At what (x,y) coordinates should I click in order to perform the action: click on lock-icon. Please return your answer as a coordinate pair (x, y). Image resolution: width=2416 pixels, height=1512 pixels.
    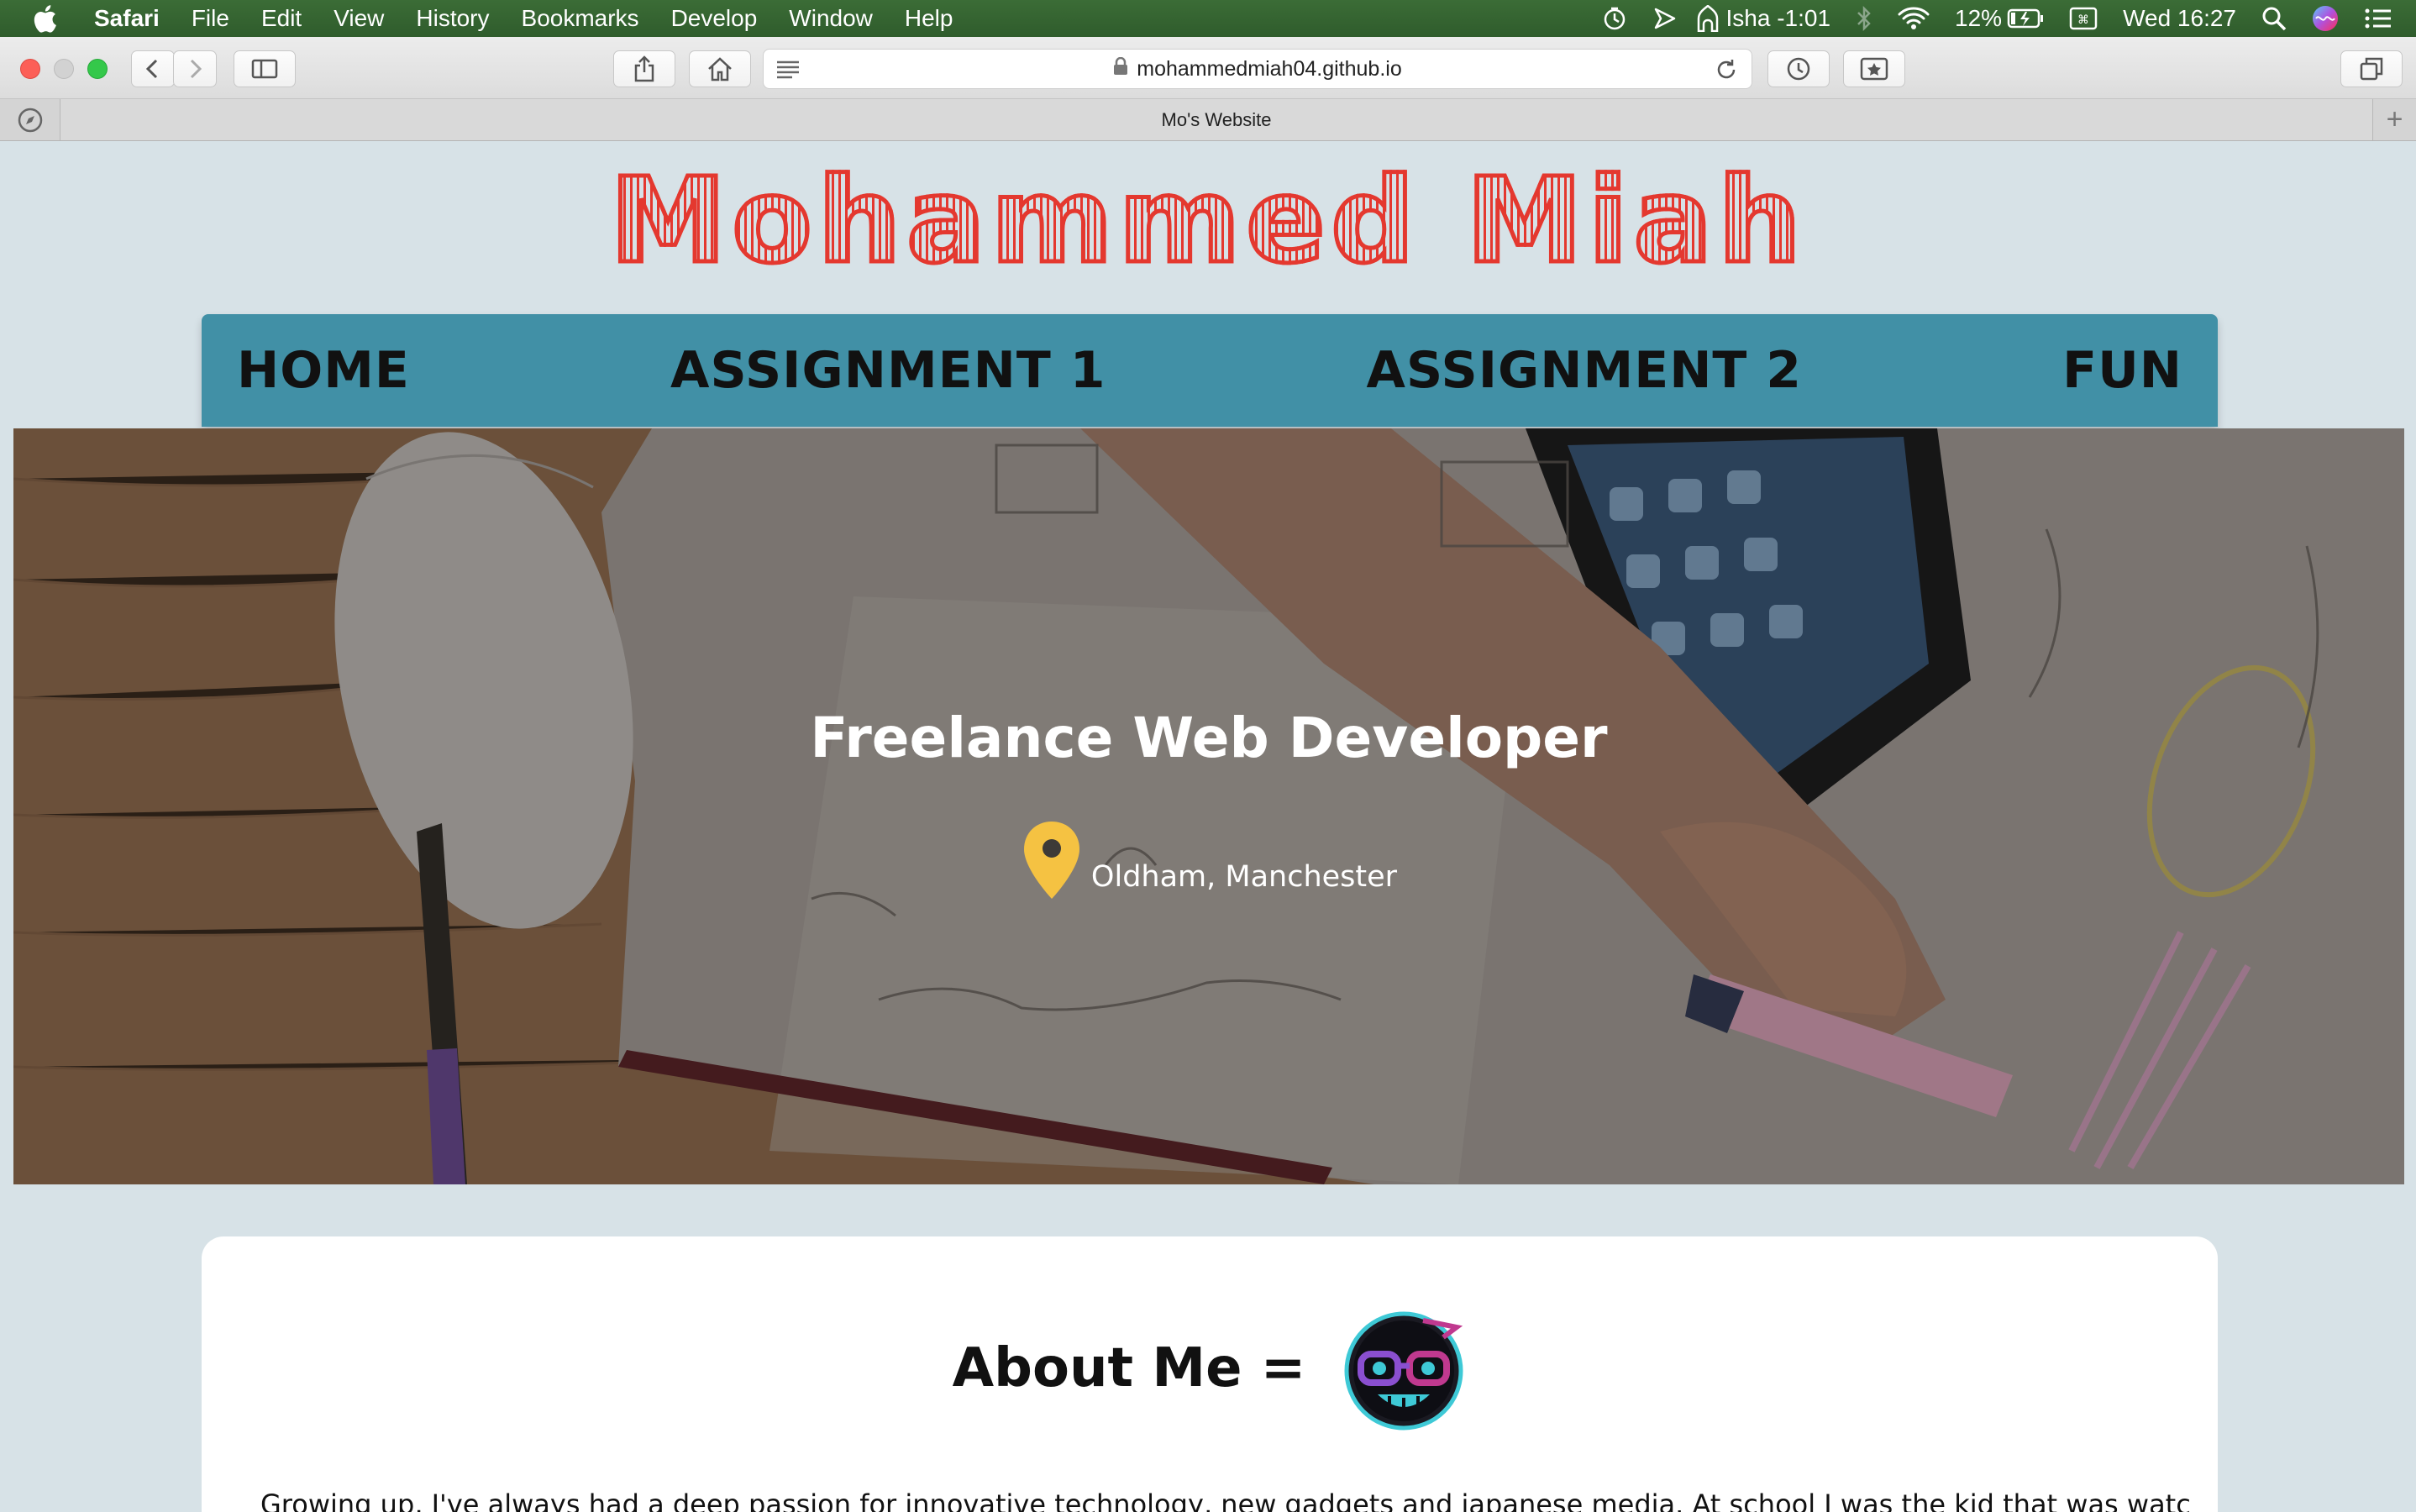
    Looking at the image, I should click on (1120, 68).